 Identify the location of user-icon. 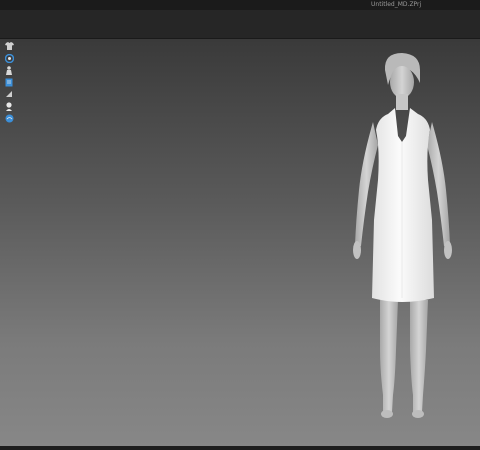
(9, 106).